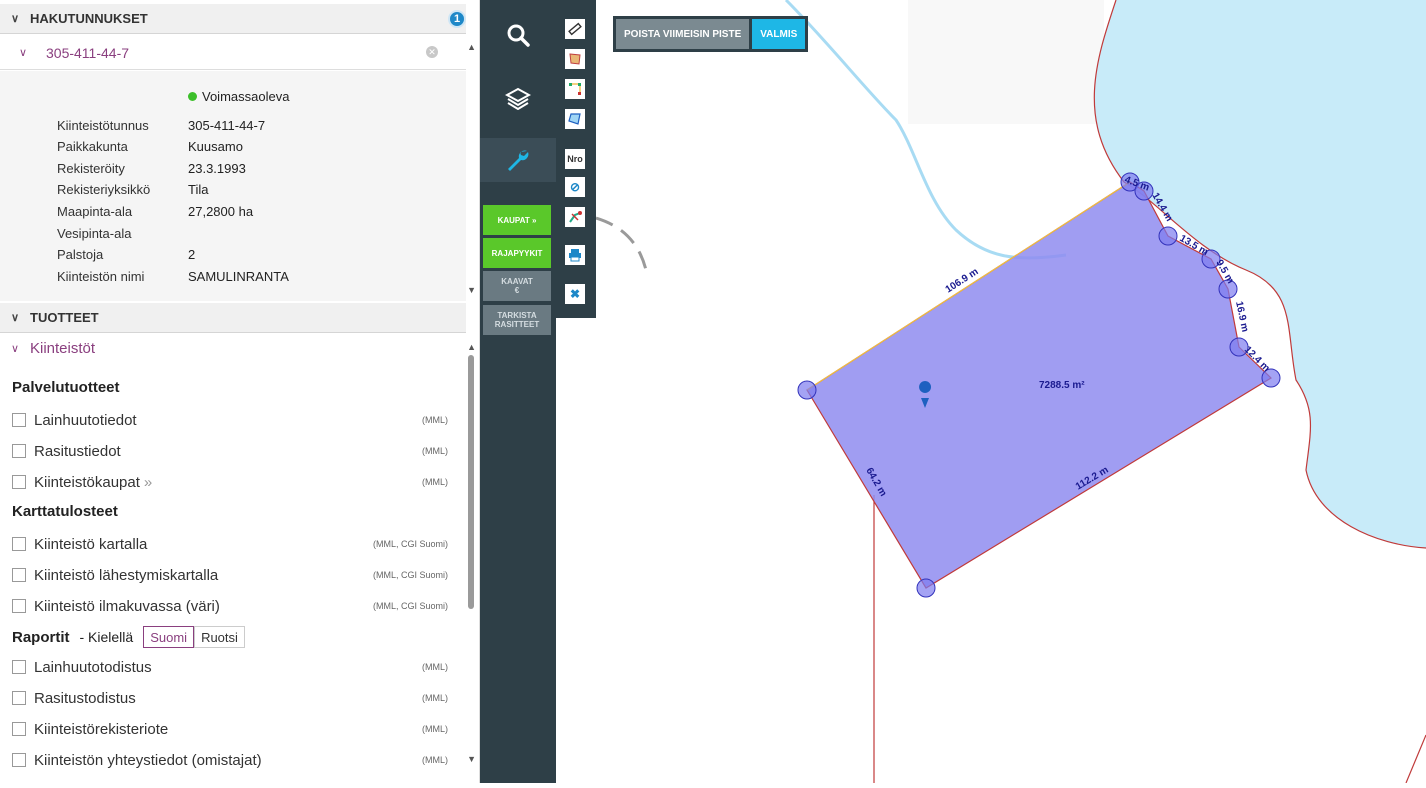 This screenshot has width=1426, height=788. What do you see at coordinates (779, 34) in the screenshot?
I see `done-button: VALMIS` at bounding box center [779, 34].